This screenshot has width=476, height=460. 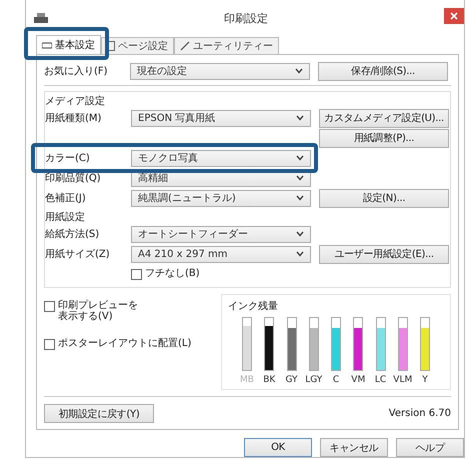 What do you see at coordinates (253, 306) in the screenshot?
I see `group-title: インク残量` at bounding box center [253, 306].